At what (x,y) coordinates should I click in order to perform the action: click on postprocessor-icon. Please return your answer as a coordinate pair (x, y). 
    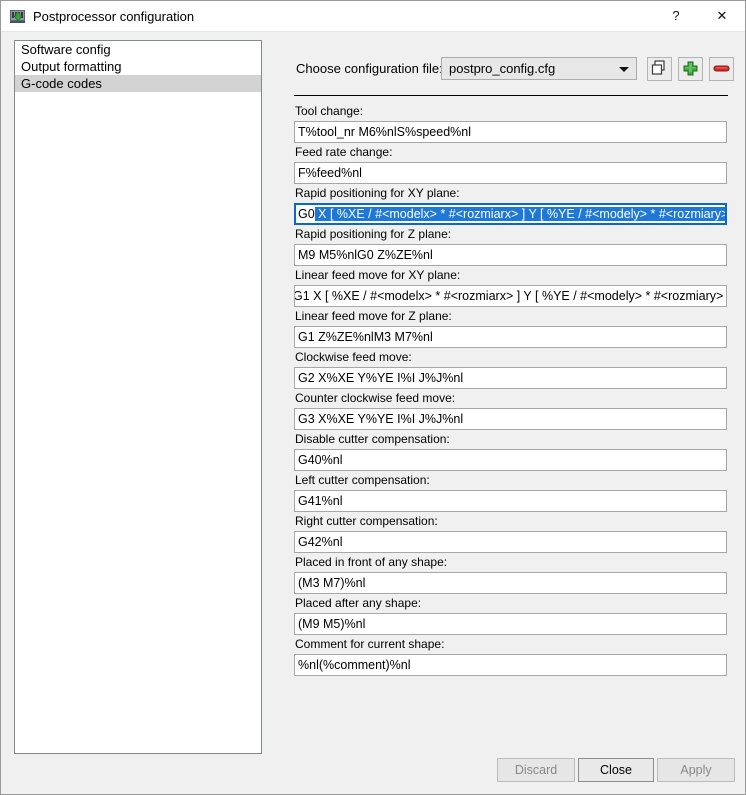
    Looking at the image, I should click on (17, 16).